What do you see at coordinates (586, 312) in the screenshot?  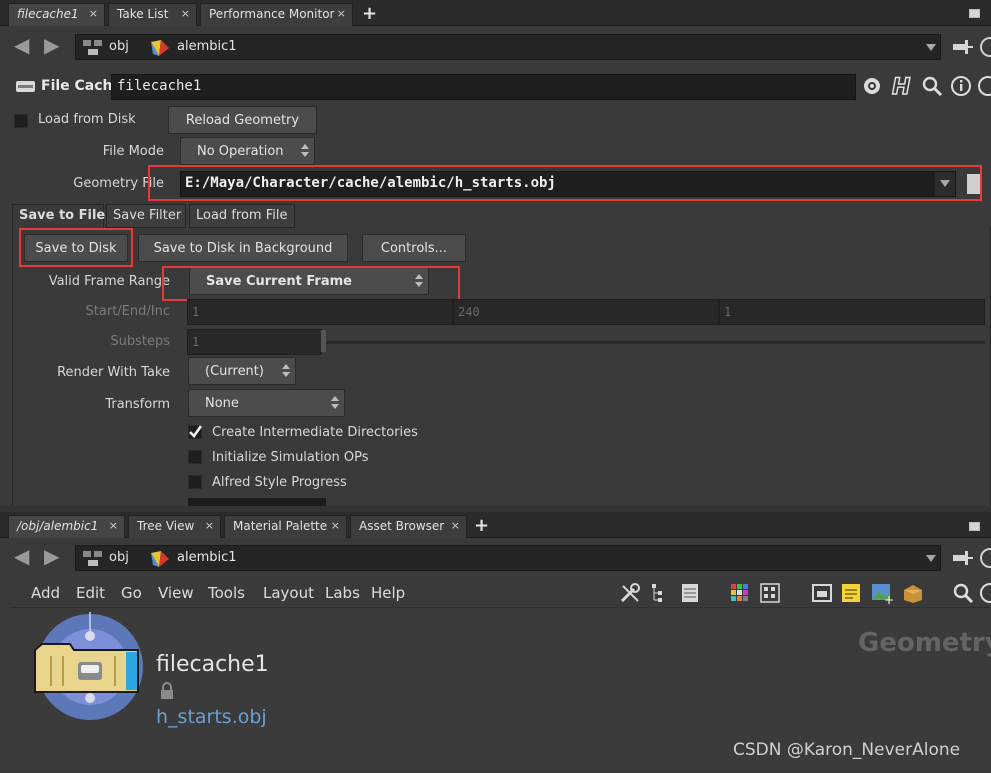 I see `end-frame-field: 240` at bounding box center [586, 312].